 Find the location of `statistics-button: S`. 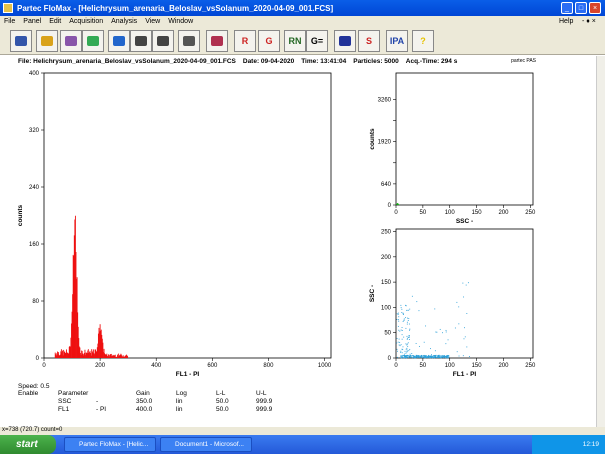

statistics-button: S is located at coordinates (369, 41).